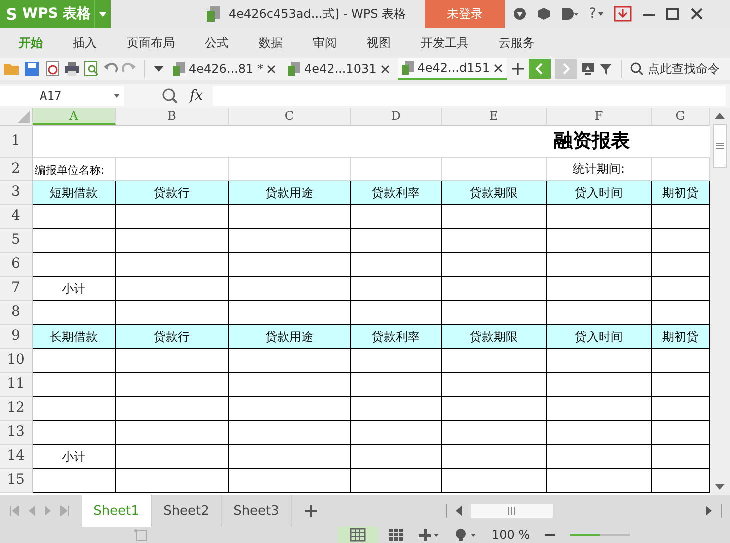  I want to click on sheet-tab: Sheet1, so click(117, 511).